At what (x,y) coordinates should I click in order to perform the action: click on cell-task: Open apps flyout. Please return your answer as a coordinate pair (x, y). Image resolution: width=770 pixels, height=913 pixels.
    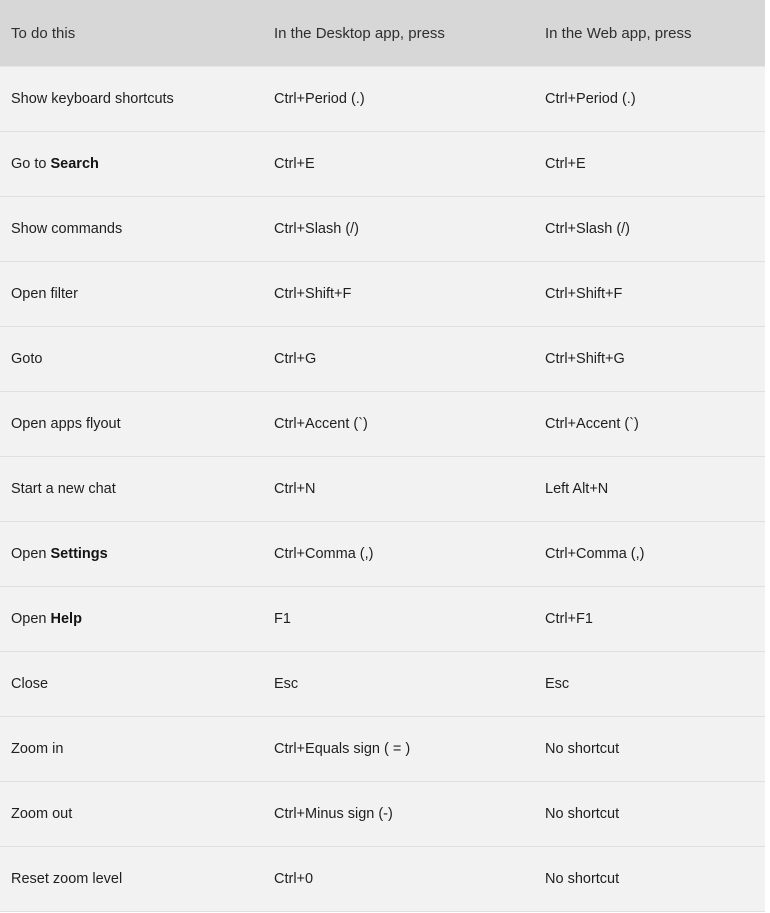
    Looking at the image, I should click on (131, 424).